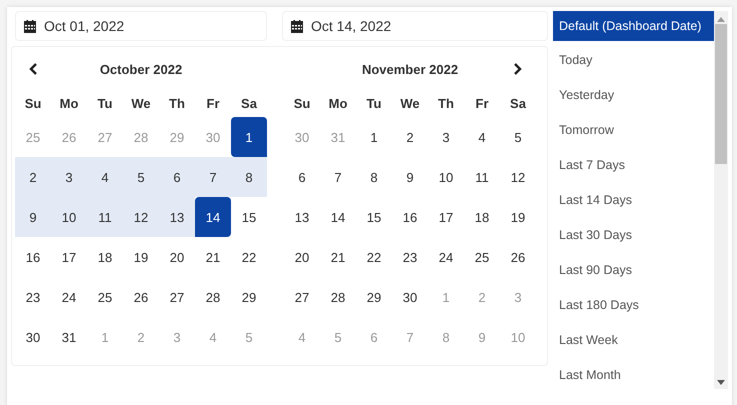 This screenshot has height=405, width=737. I want to click on range-option: Yesterday, so click(633, 95).